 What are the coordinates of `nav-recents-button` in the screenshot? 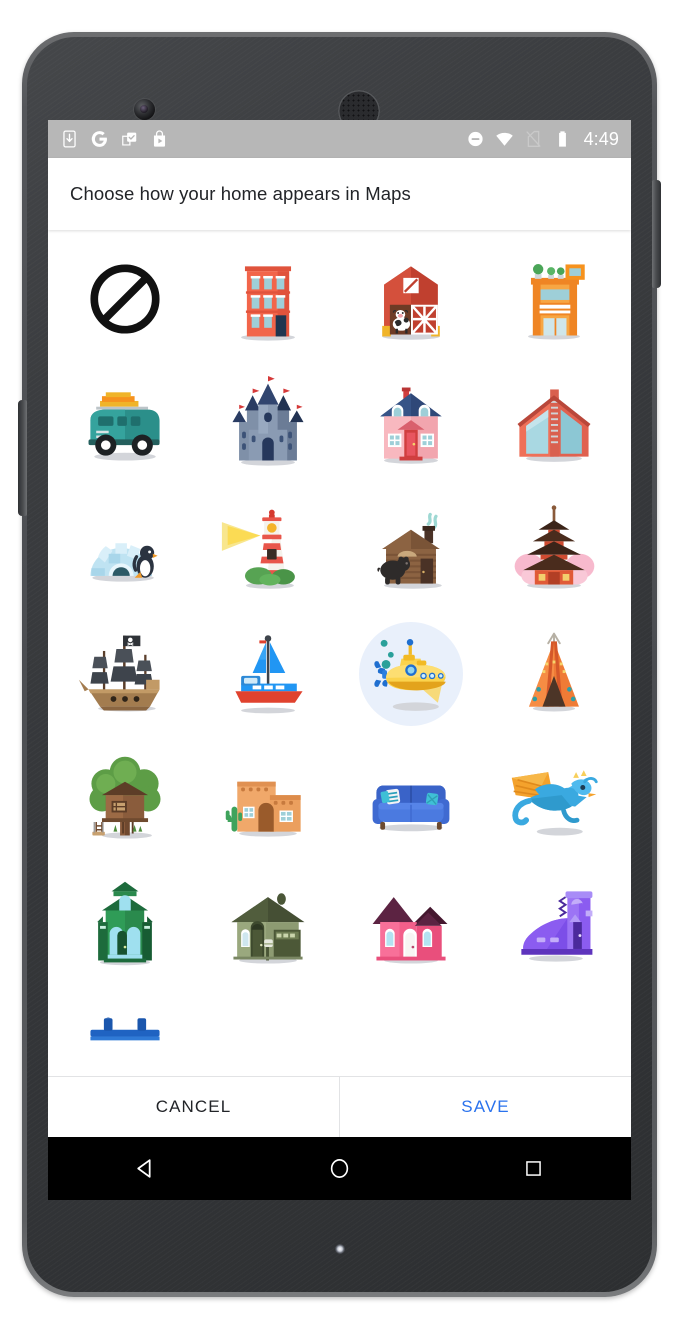 It's located at (534, 1169).